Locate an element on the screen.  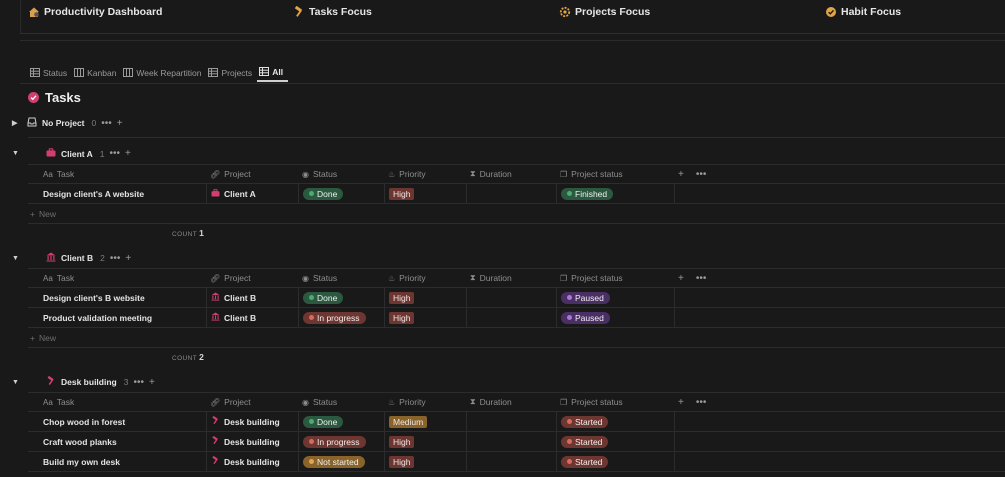
tab-kanban: Kanban is located at coordinates (96, 73).